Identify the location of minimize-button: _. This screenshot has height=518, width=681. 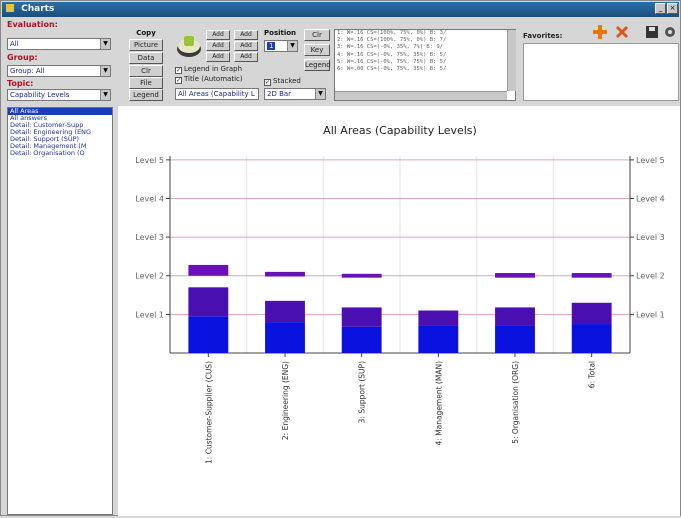
(660, 8).